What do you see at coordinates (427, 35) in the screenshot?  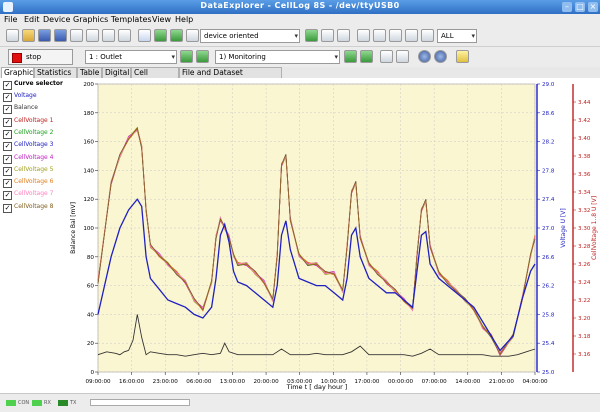 I see `scale-icon` at bounding box center [427, 35].